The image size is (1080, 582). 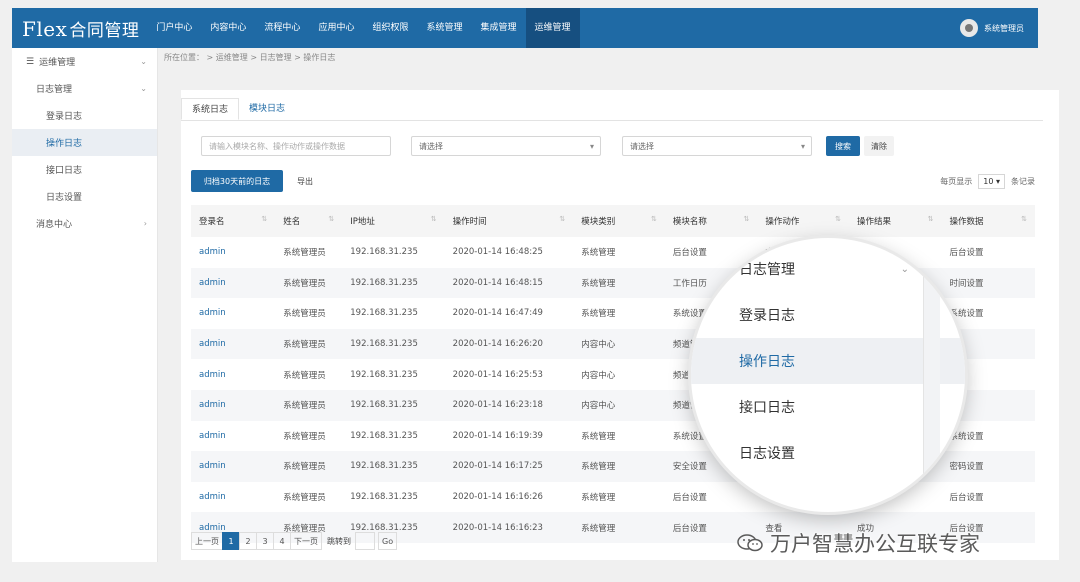 I want to click on nav-item-4: 组织权限, so click(x=390, y=28).